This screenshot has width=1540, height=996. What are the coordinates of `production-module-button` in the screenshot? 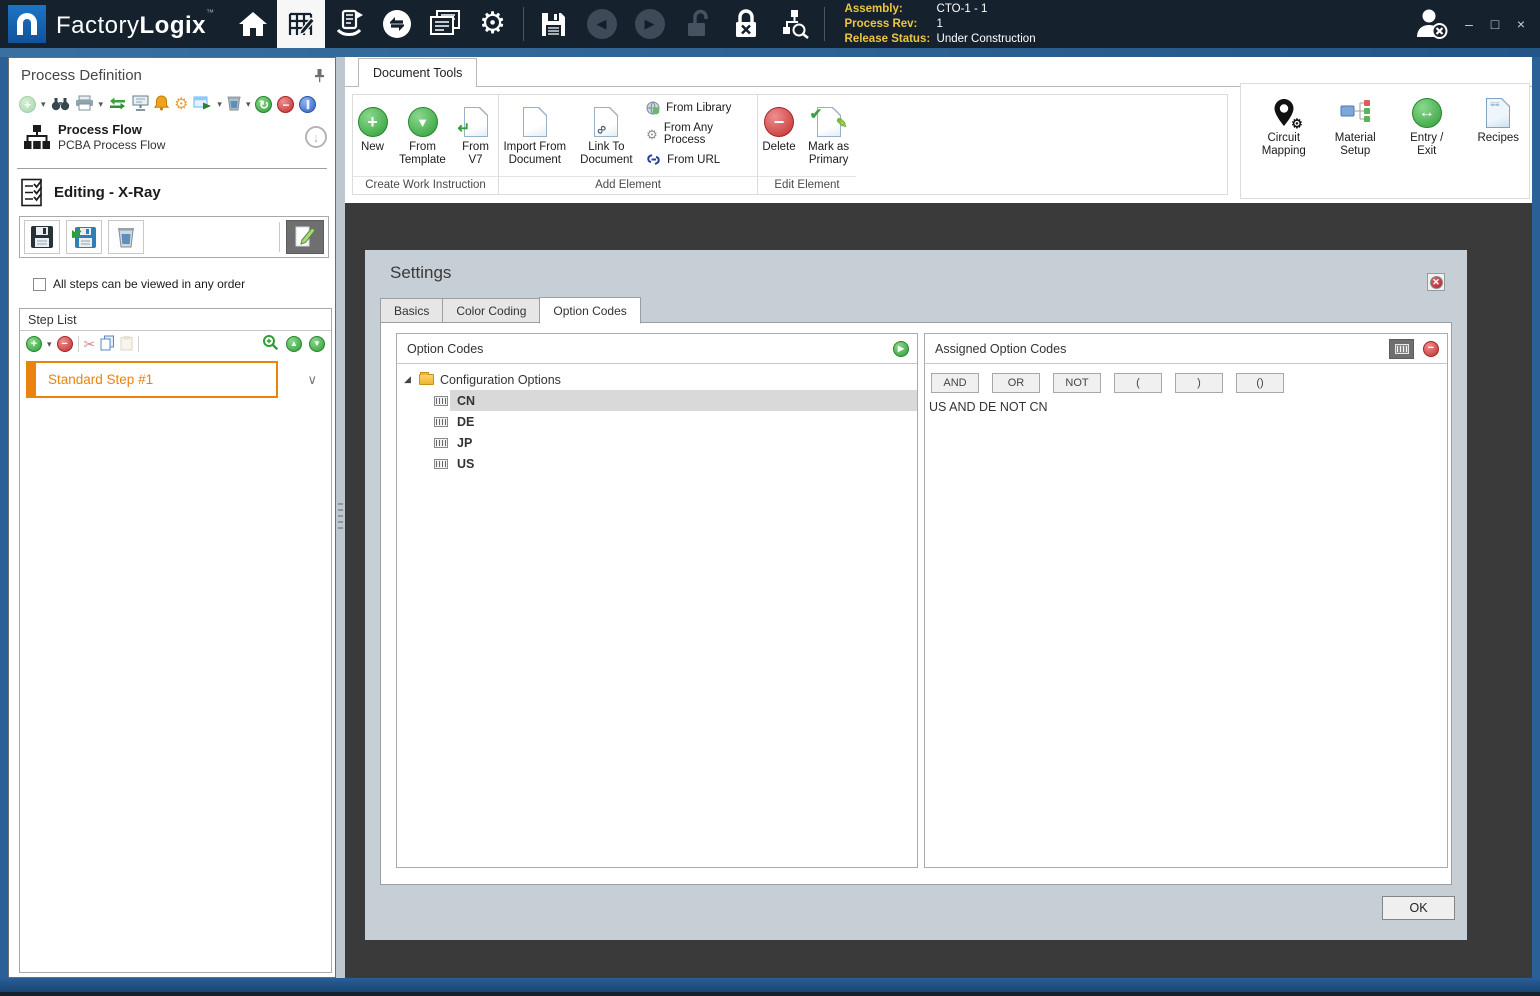 It's located at (349, 24).